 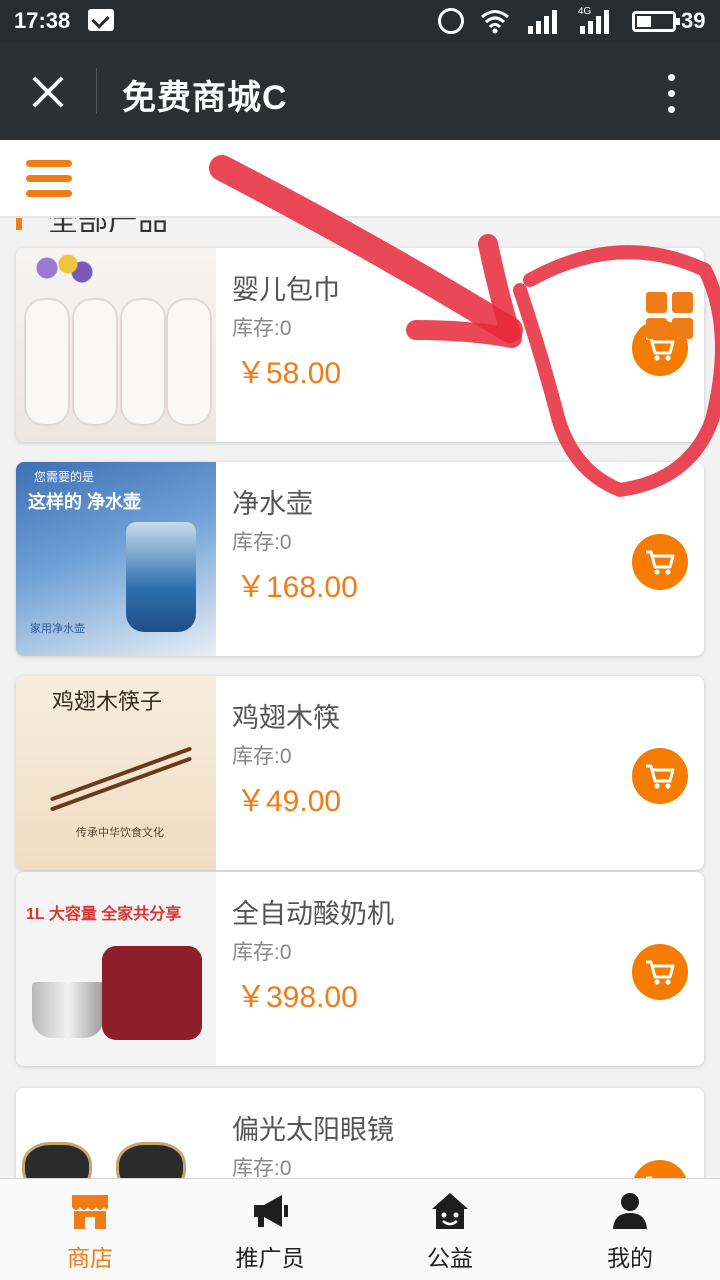 What do you see at coordinates (271, 1211) in the screenshot?
I see `megaphone-icon` at bounding box center [271, 1211].